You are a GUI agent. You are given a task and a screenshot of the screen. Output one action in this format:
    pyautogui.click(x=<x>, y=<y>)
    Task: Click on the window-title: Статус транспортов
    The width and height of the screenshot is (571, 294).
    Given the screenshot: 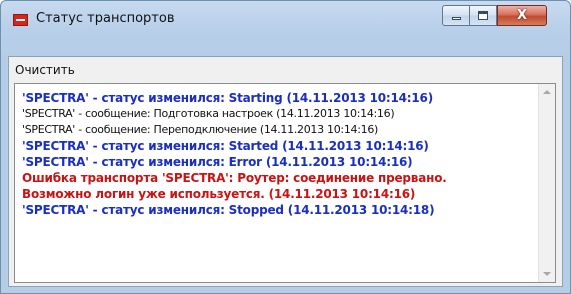 What is the action you would take?
    pyautogui.click(x=105, y=18)
    